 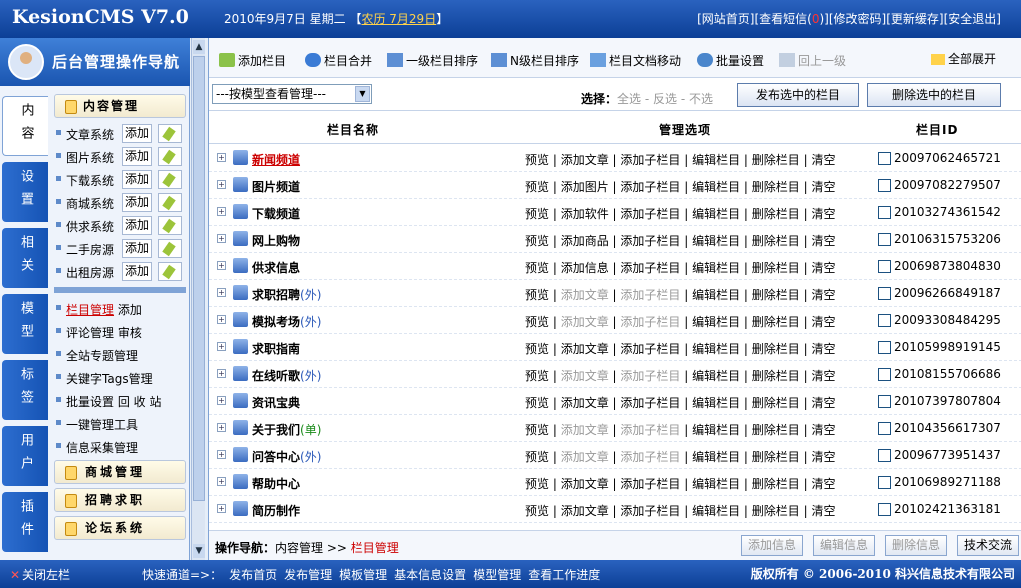 I want to click on change-password-link: [修改密码], so click(x=857, y=19).